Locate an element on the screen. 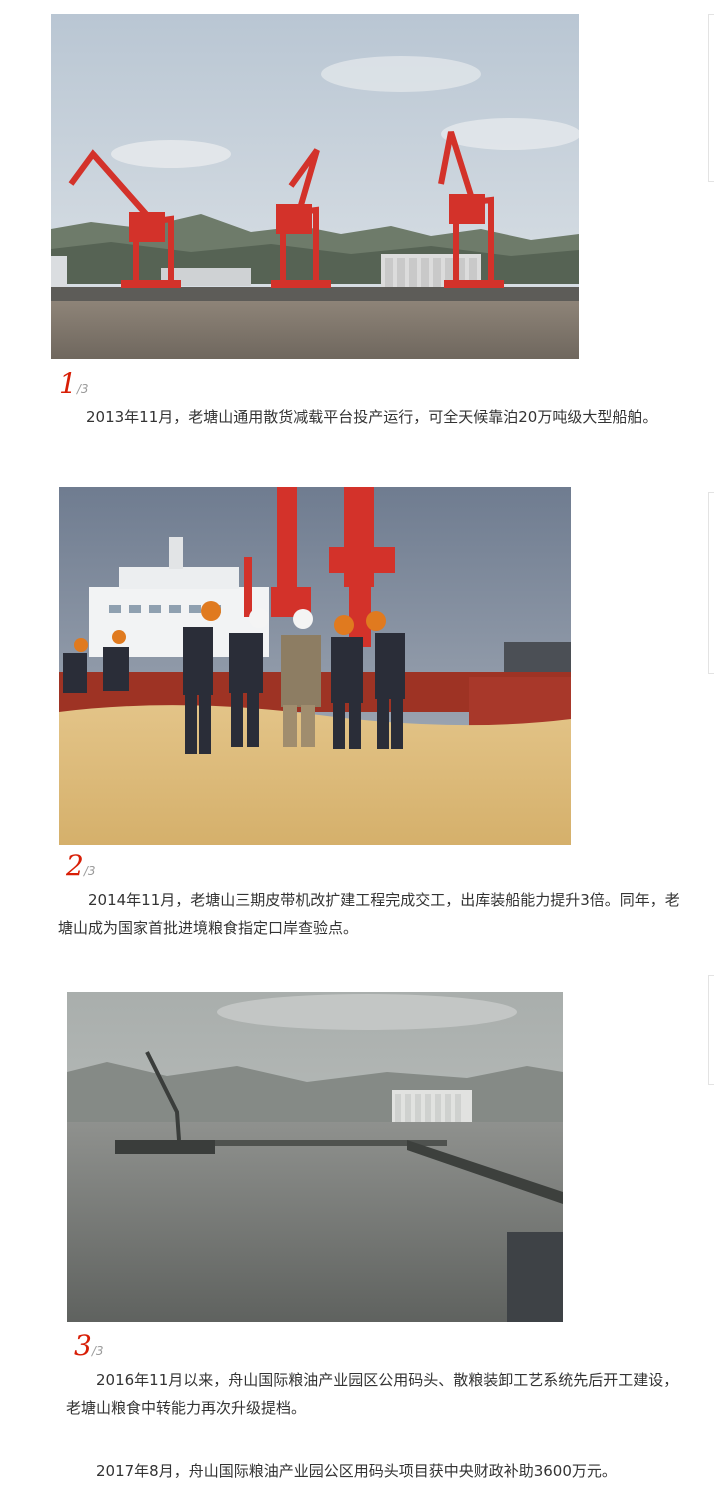 The height and width of the screenshot is (1506, 714). slide-number: 1 is located at coordinates (68, 383).